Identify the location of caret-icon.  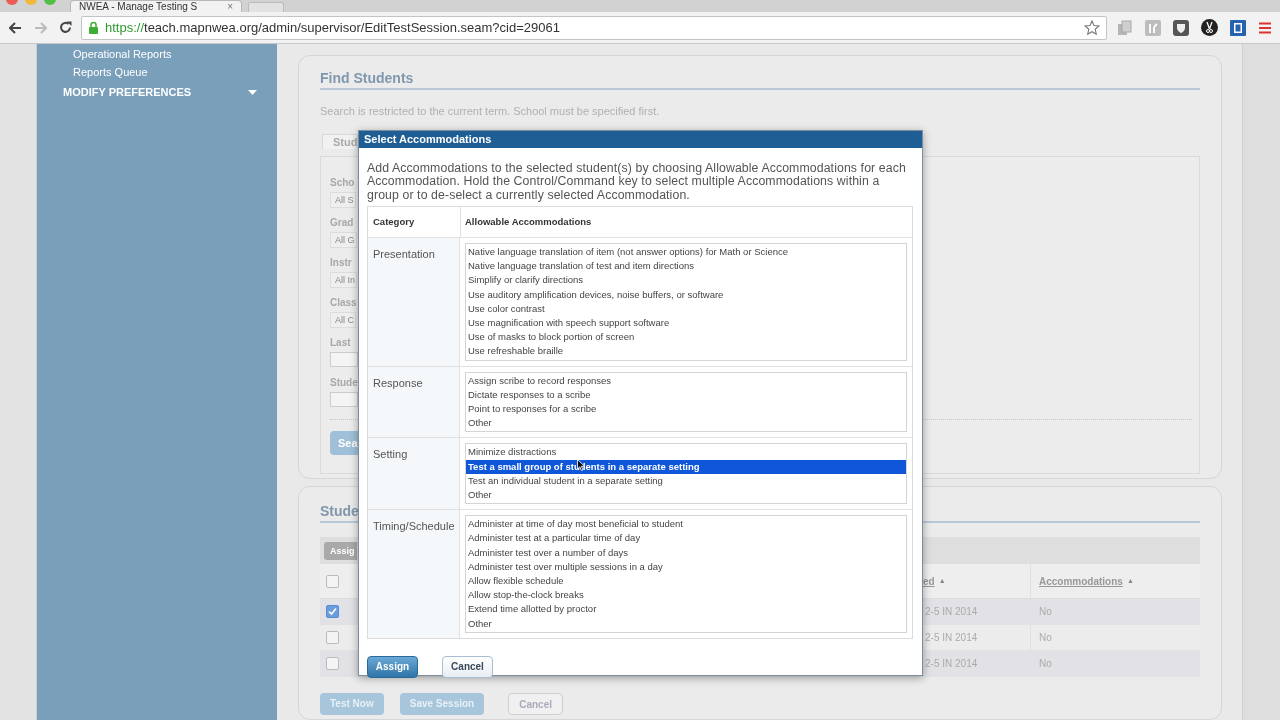
(252, 92).